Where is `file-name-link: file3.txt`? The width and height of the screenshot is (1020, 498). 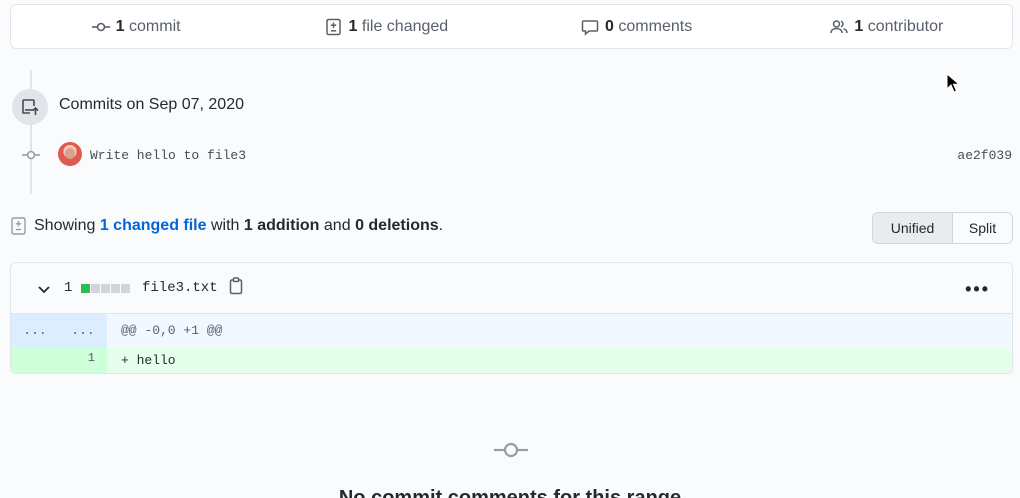
file-name-link: file3.txt is located at coordinates (180, 288).